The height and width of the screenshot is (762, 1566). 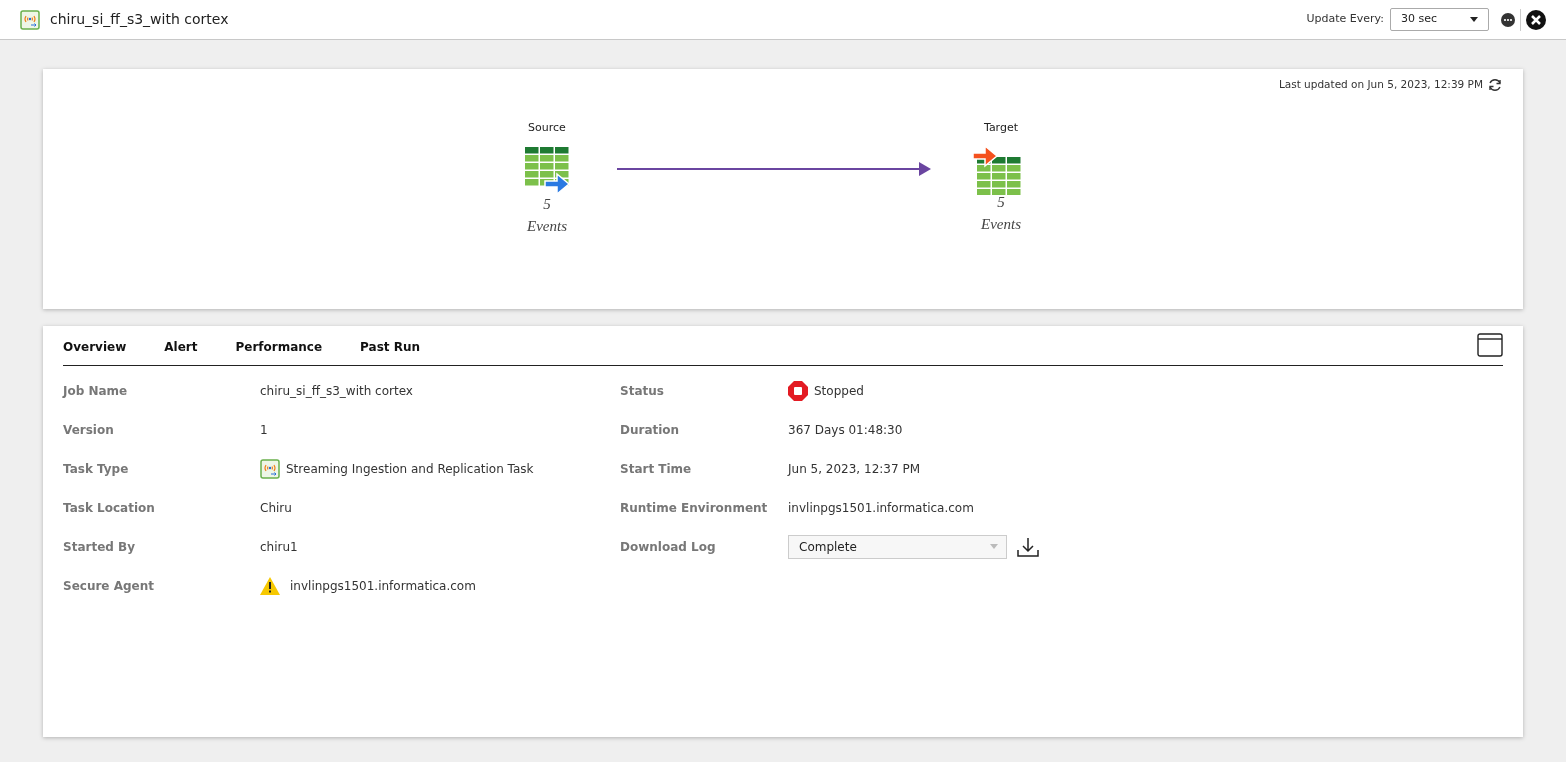 I want to click on detail-value: chiru_si_ff_s3_with cortex, so click(x=336, y=391).